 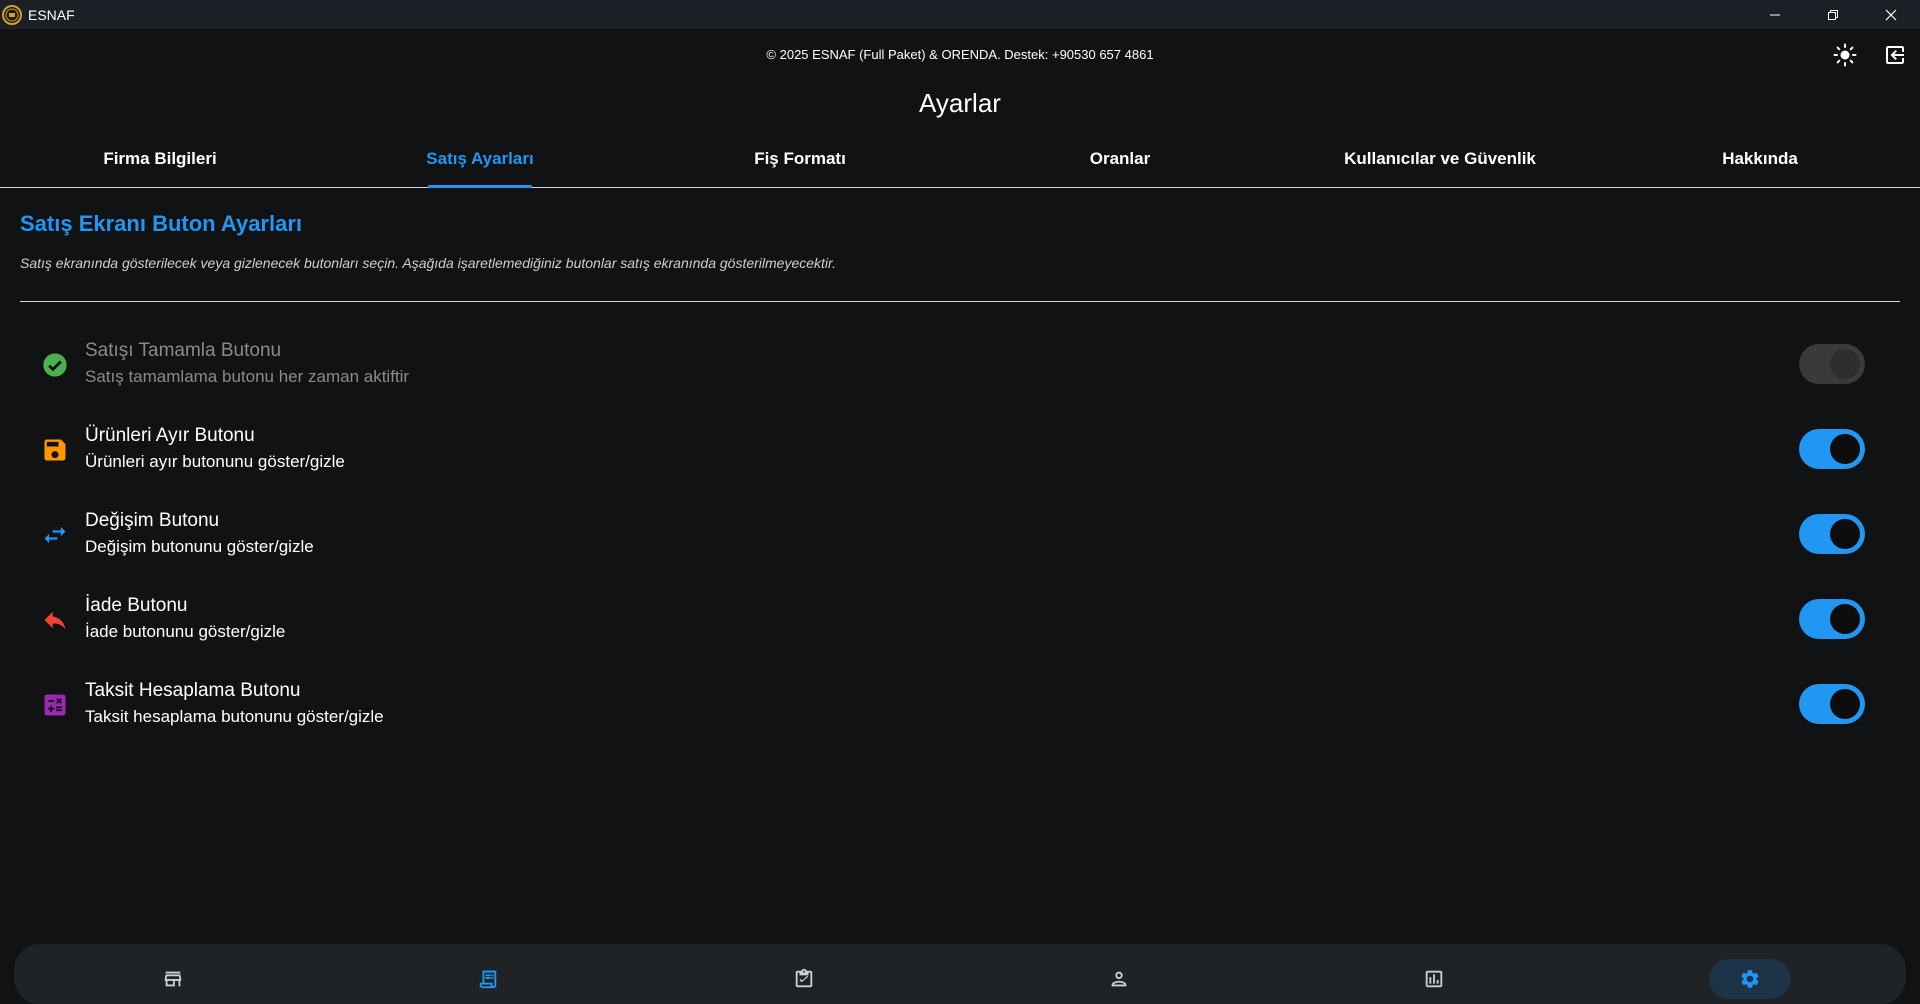 I want to click on nav-reports, so click(x=1434, y=979).